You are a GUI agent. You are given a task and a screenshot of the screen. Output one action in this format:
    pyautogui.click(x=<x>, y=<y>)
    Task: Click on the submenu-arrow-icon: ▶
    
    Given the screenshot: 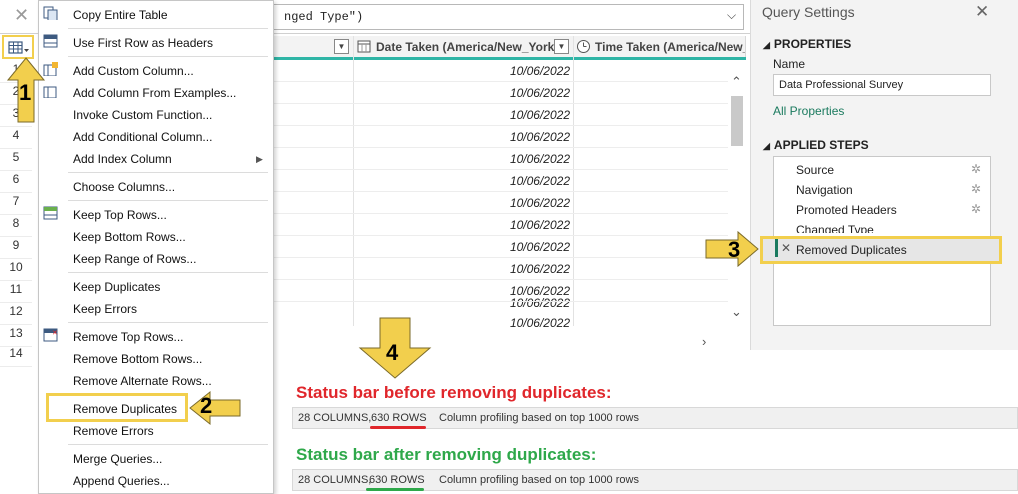 What is the action you would take?
    pyautogui.click(x=259, y=159)
    